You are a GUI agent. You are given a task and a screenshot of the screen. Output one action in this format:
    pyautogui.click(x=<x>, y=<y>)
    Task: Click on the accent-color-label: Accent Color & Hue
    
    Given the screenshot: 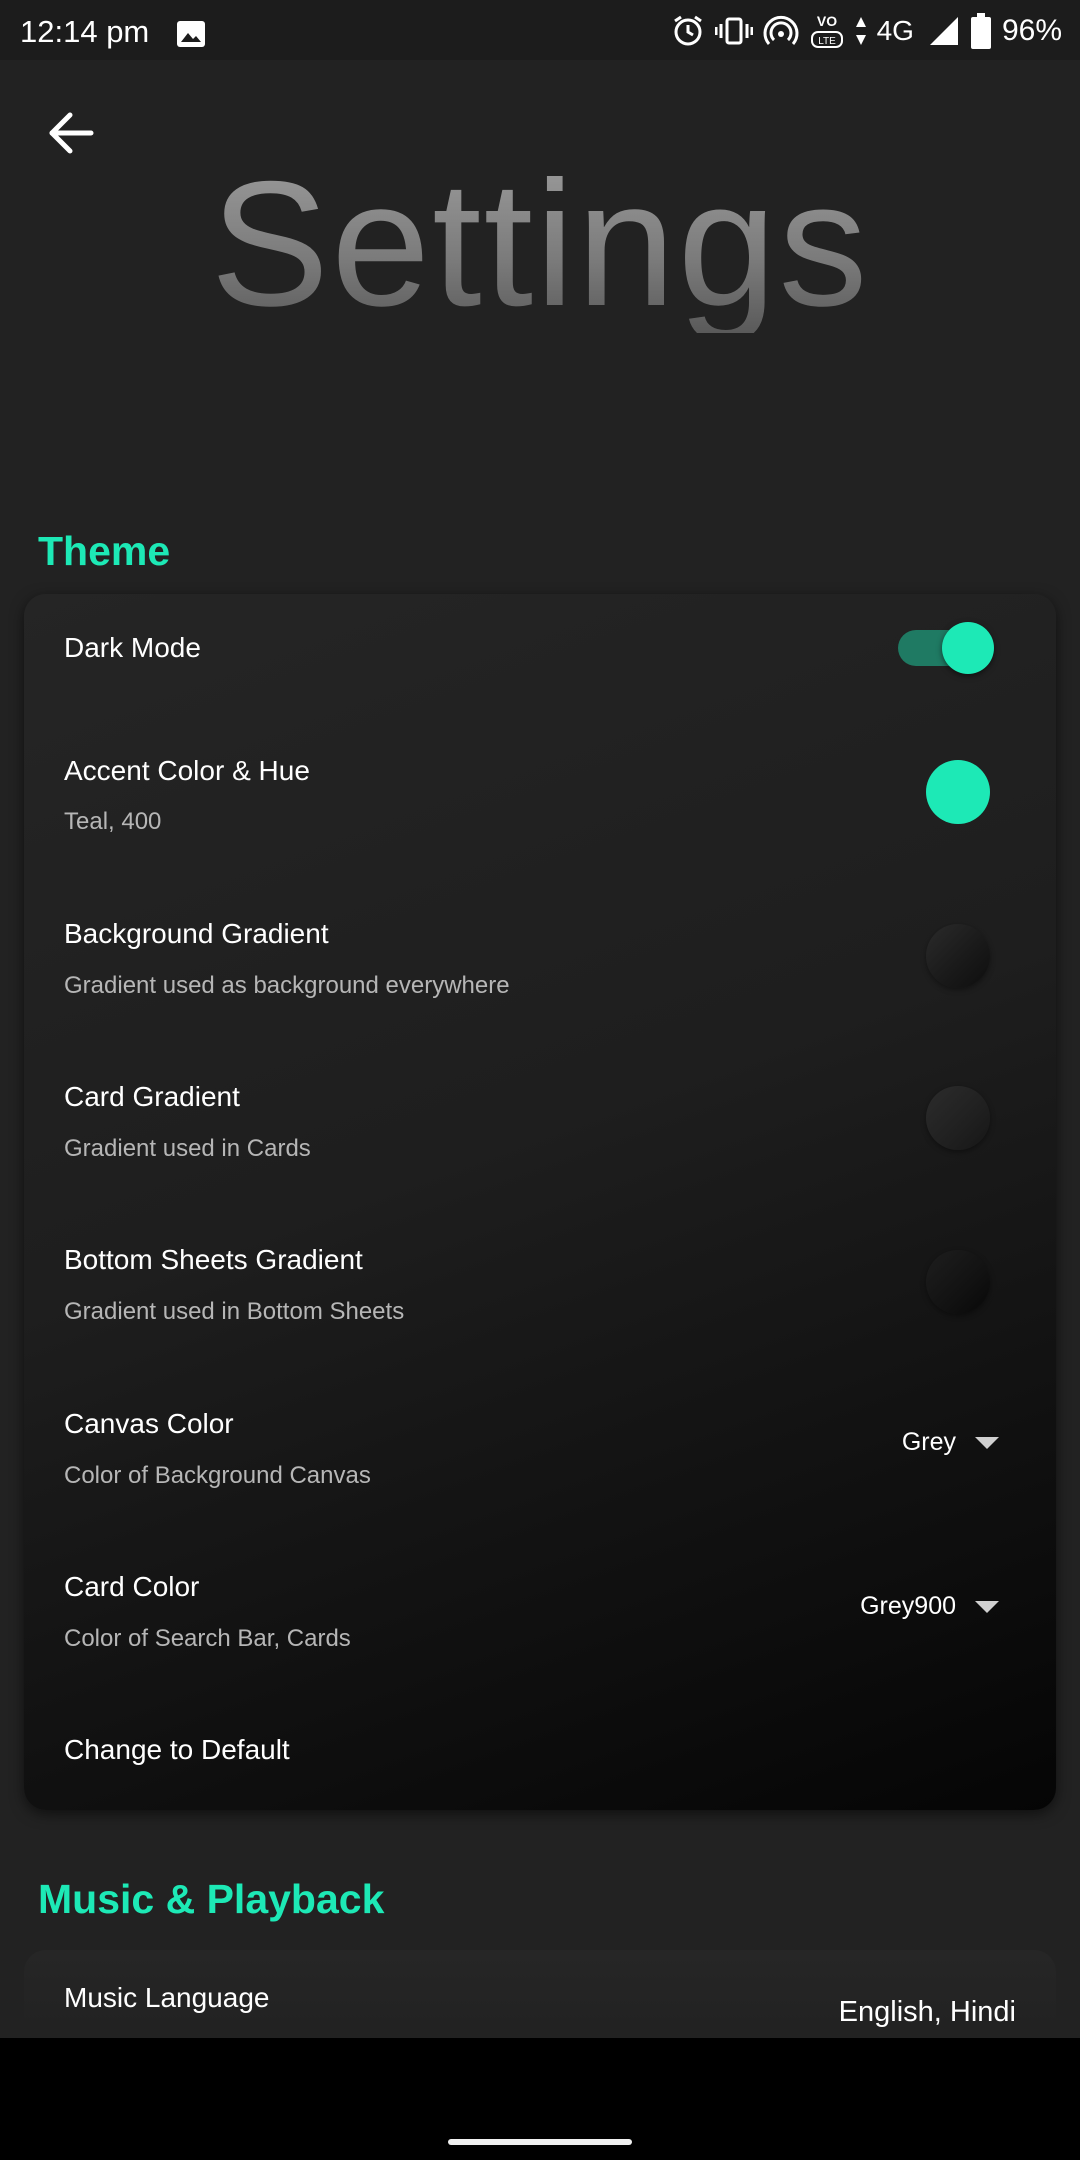 What is the action you would take?
    pyautogui.click(x=187, y=771)
    